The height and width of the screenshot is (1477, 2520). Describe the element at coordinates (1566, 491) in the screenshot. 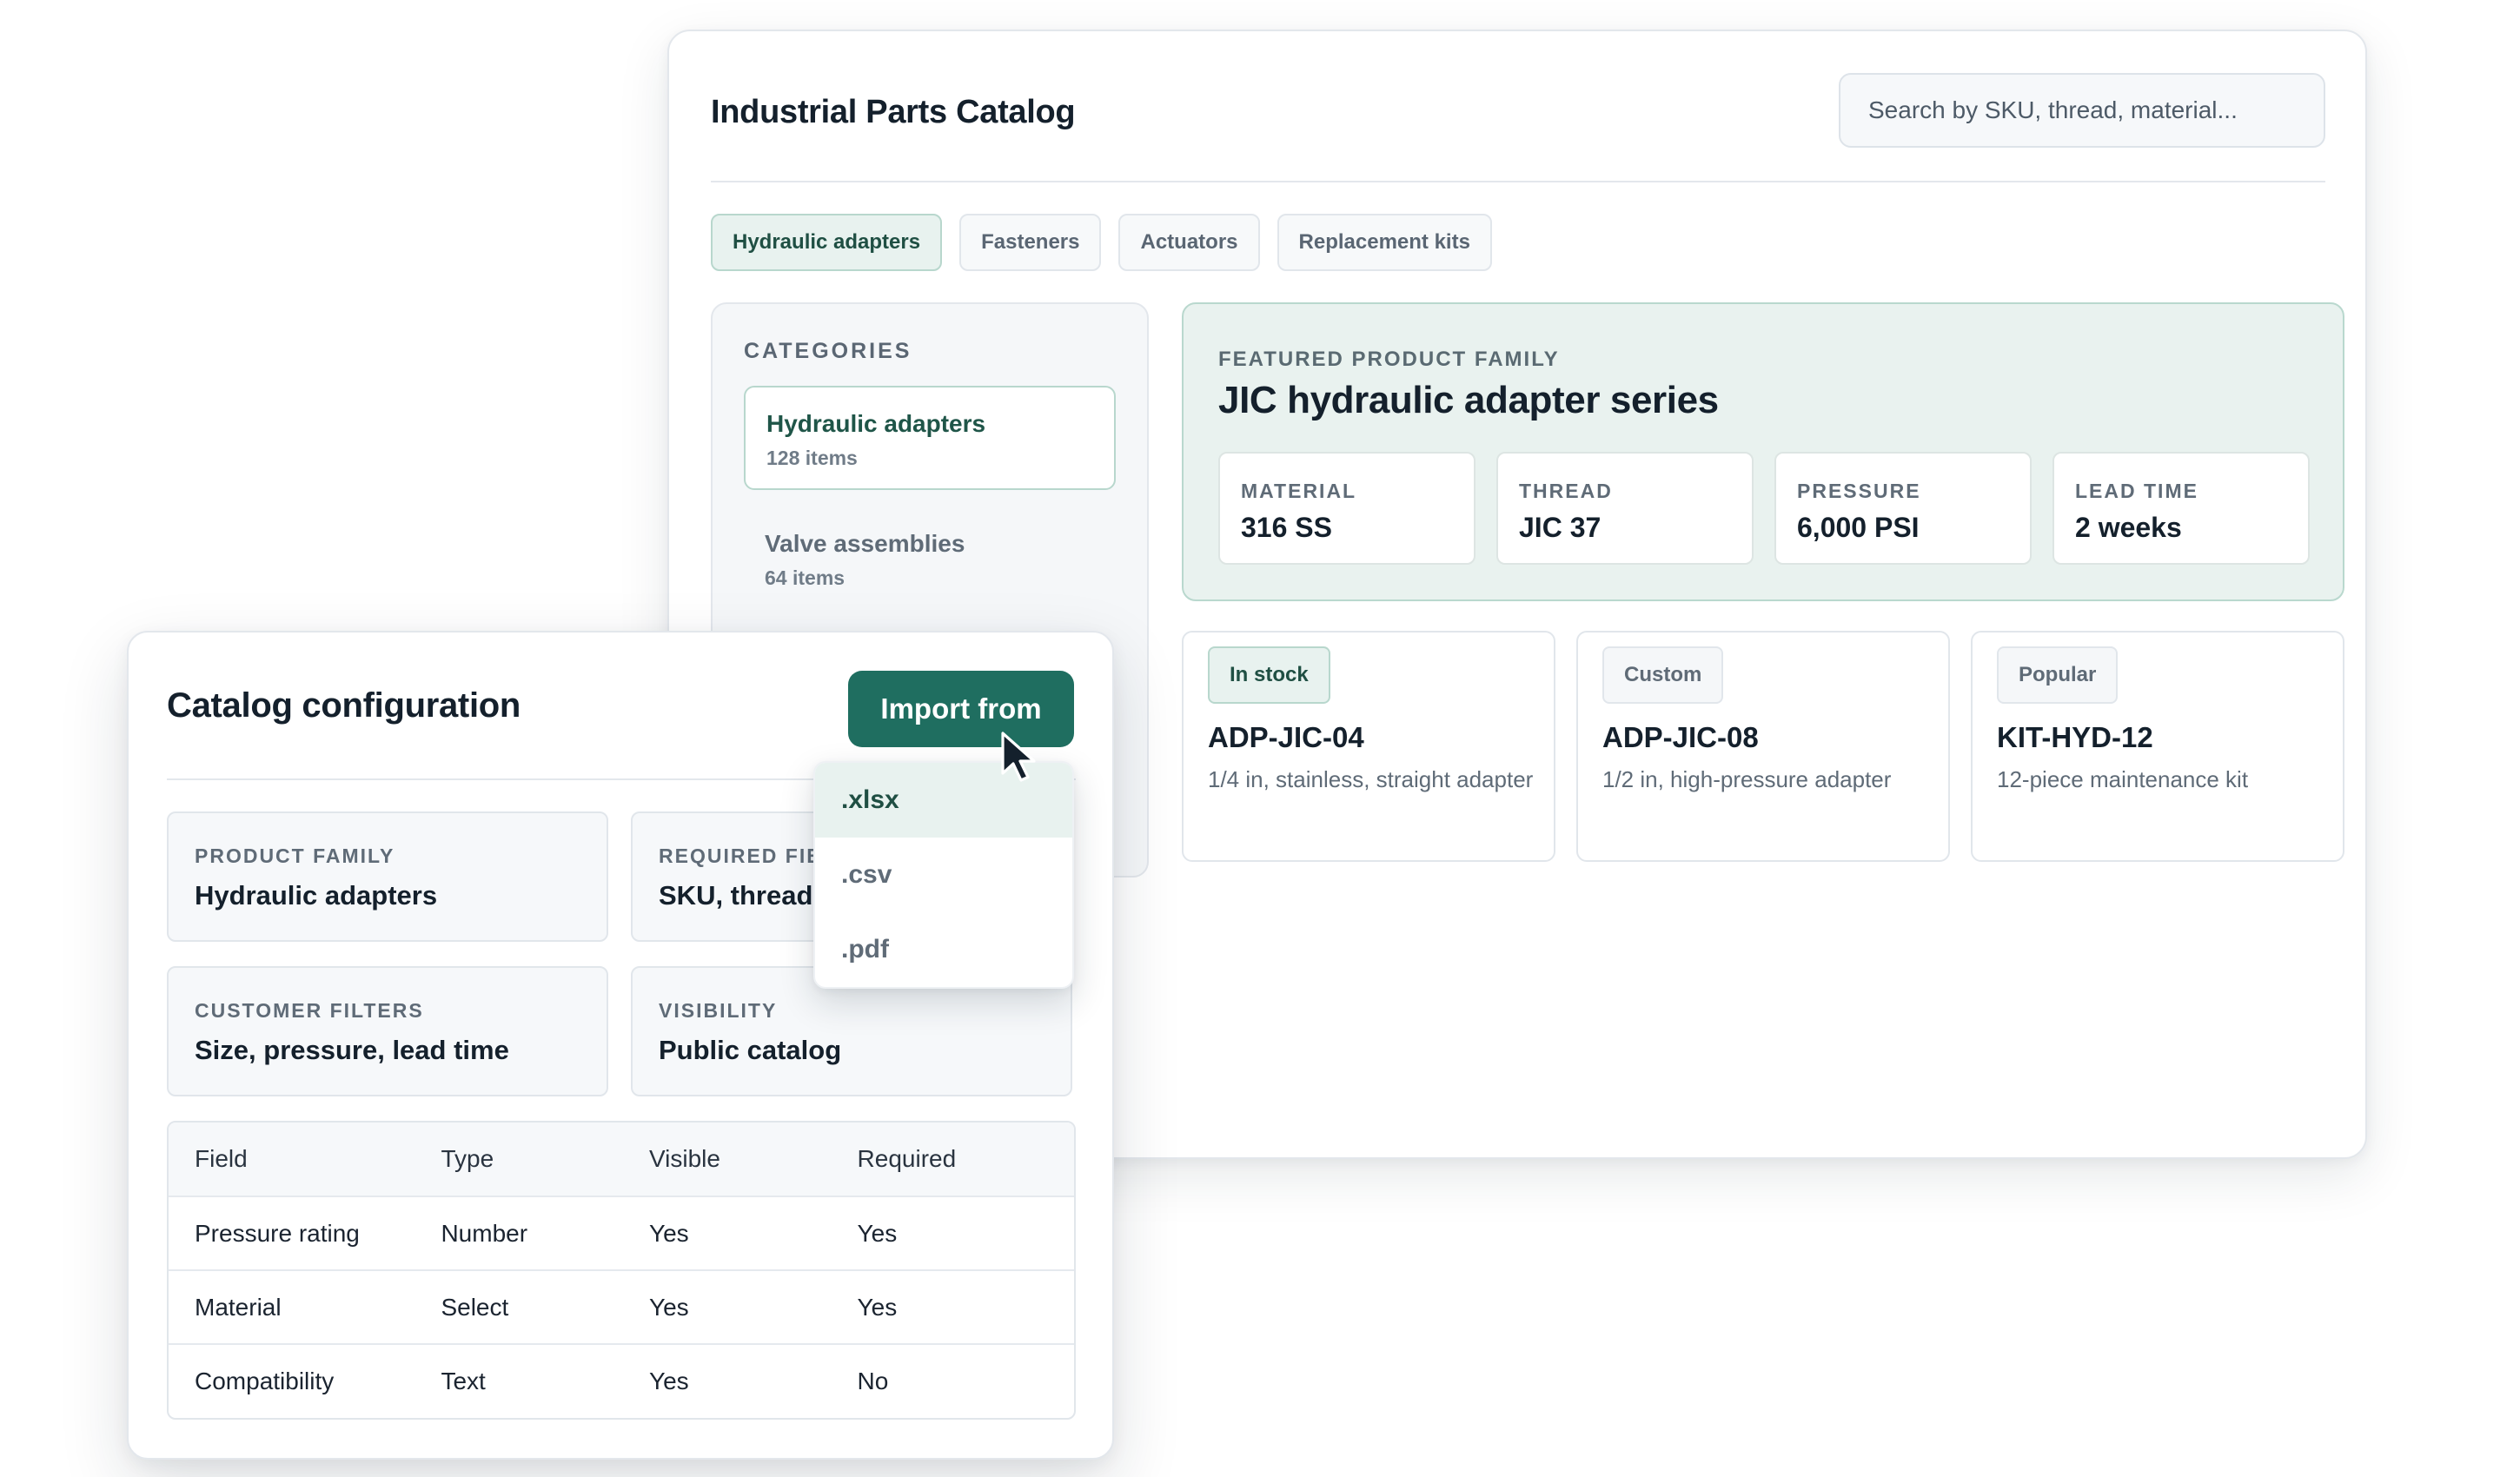

I see `spec-label: THREAD` at that location.